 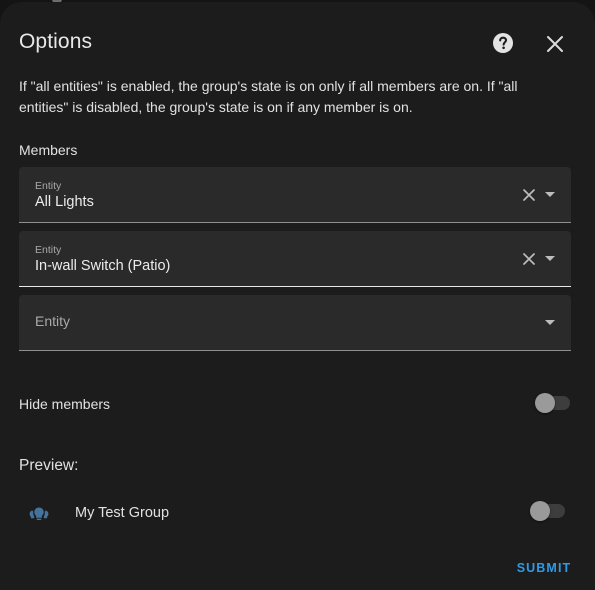 What do you see at coordinates (555, 44) in the screenshot?
I see `close-icon` at bounding box center [555, 44].